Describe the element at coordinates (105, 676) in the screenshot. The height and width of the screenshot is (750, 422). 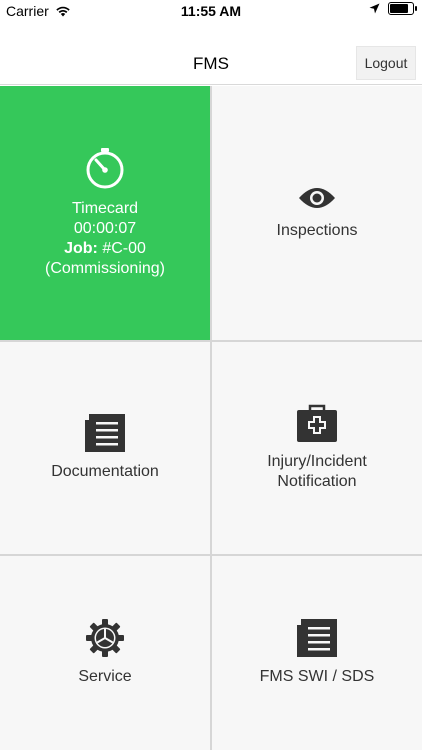
I see `service-label: Service` at that location.